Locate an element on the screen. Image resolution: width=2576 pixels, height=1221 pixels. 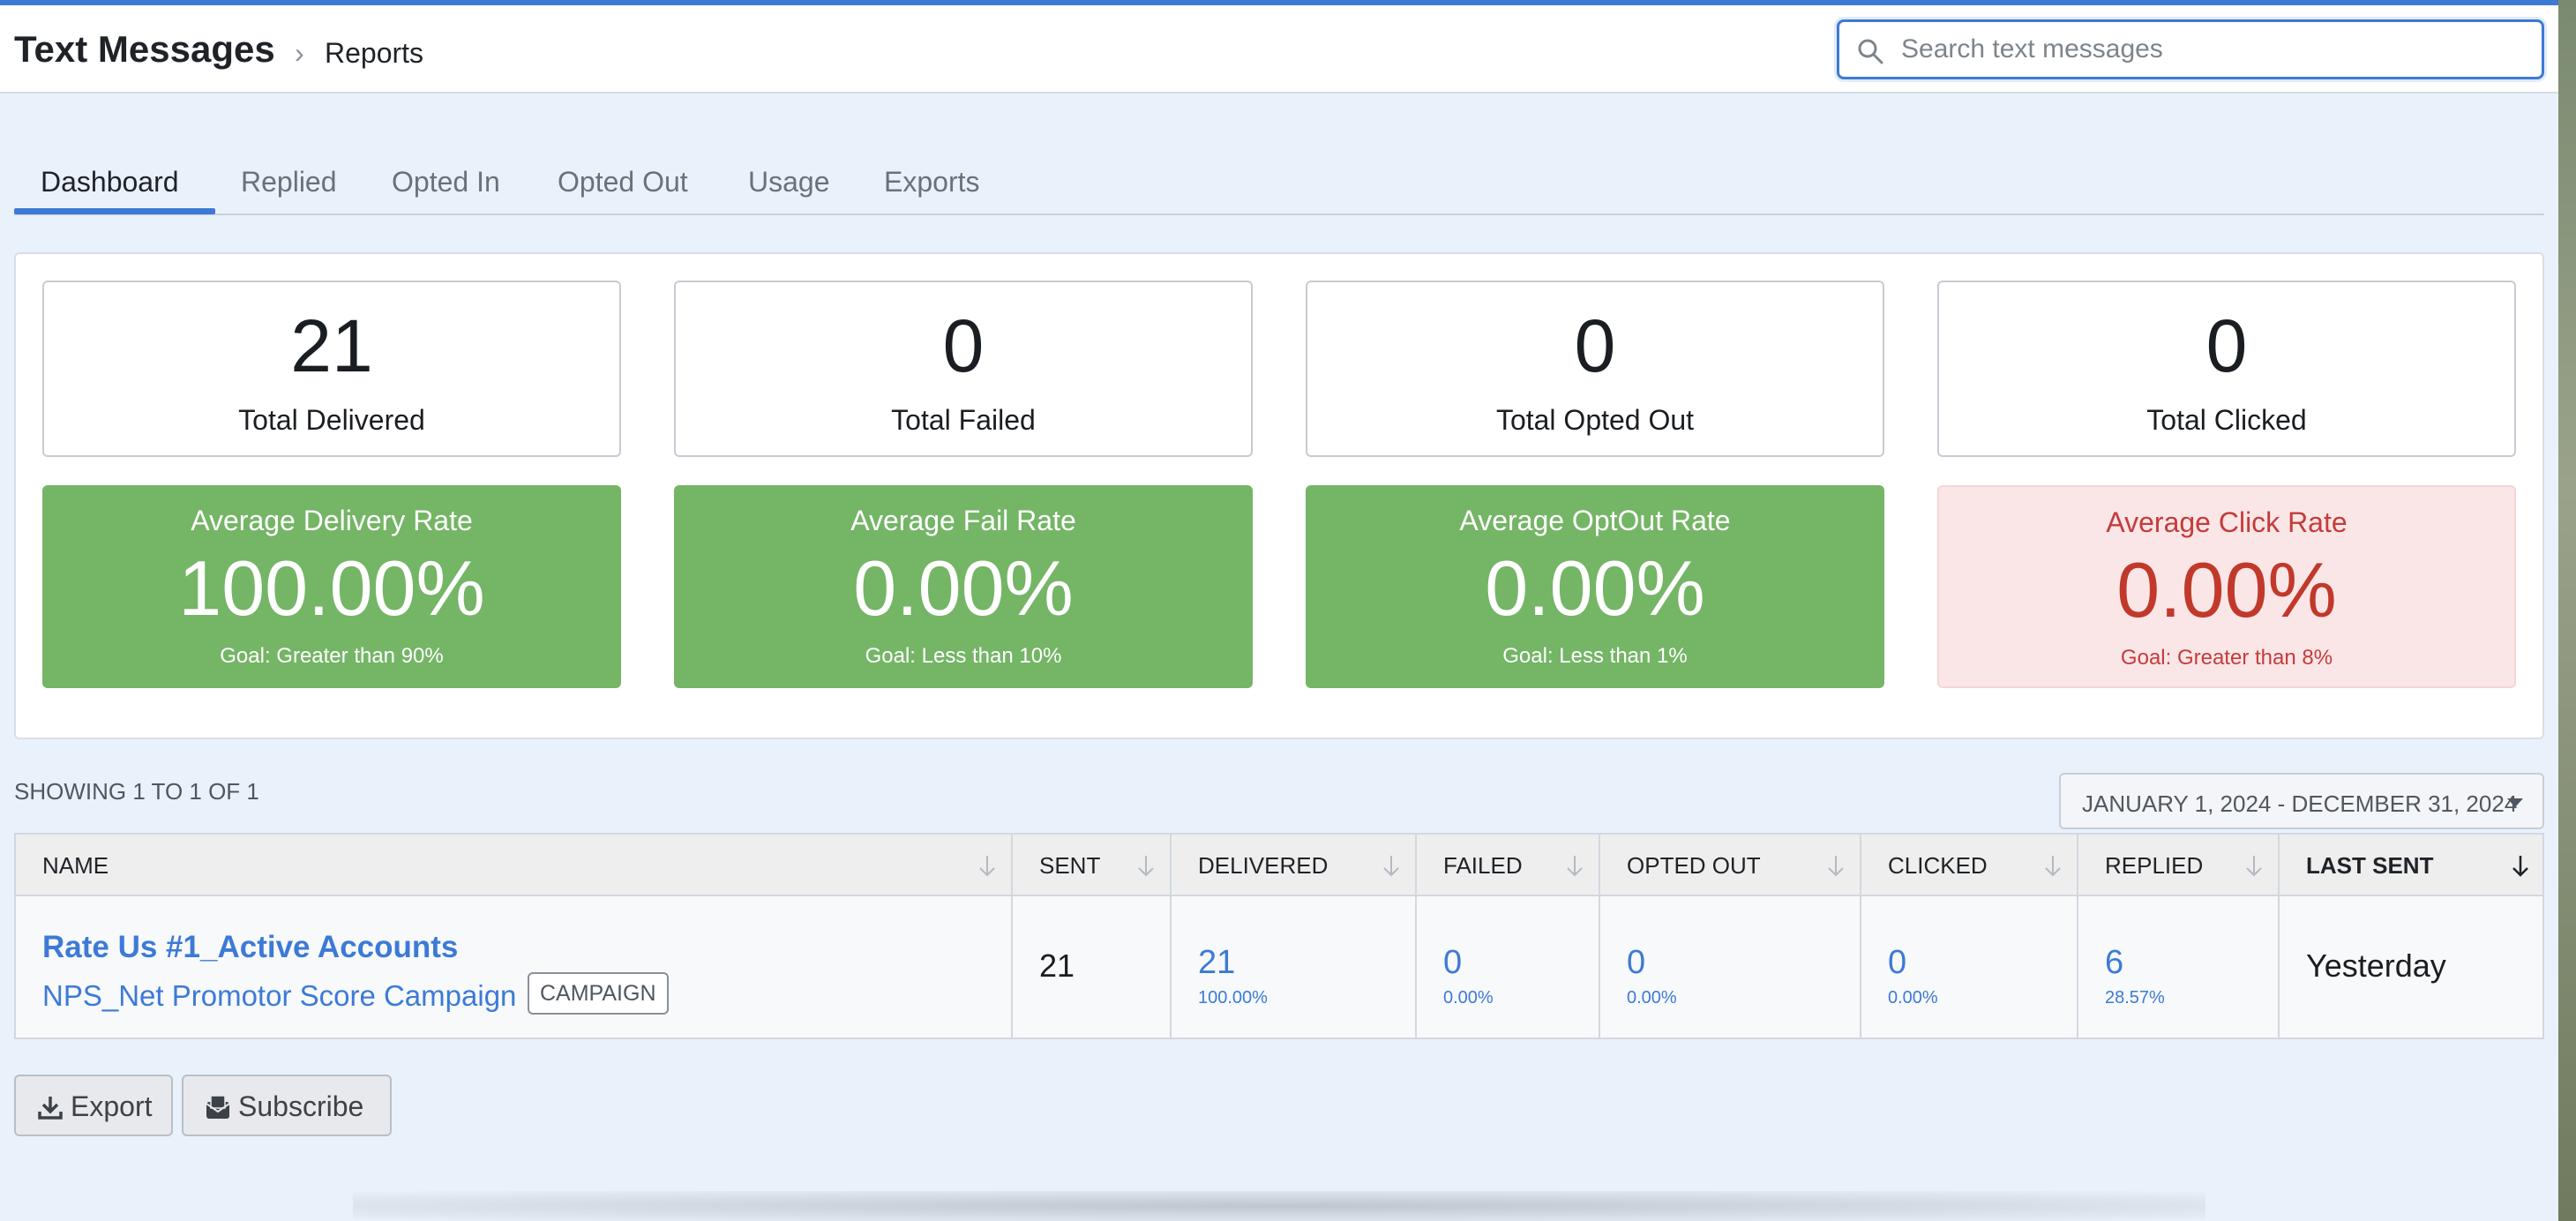
pagination-summary: SHOWING 1 TO 1 OF 1 is located at coordinates (136, 791).